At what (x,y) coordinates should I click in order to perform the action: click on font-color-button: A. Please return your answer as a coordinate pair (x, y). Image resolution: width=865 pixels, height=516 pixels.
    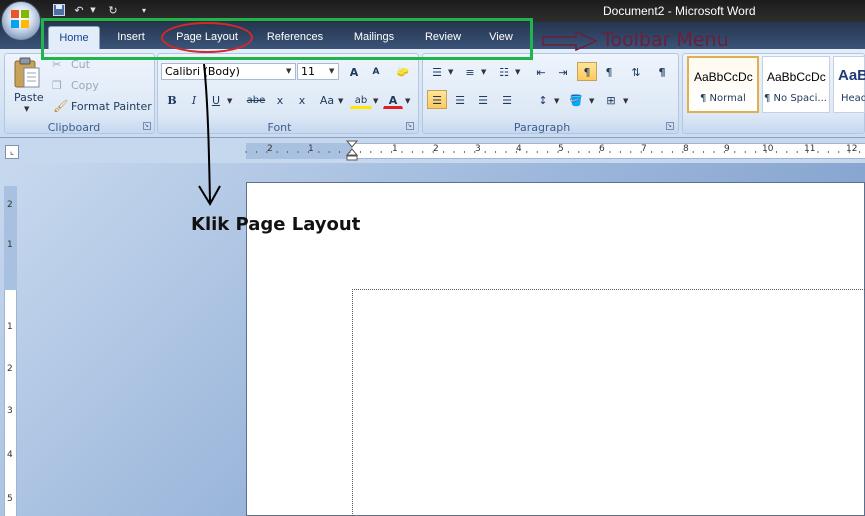
    Looking at the image, I should click on (393, 99).